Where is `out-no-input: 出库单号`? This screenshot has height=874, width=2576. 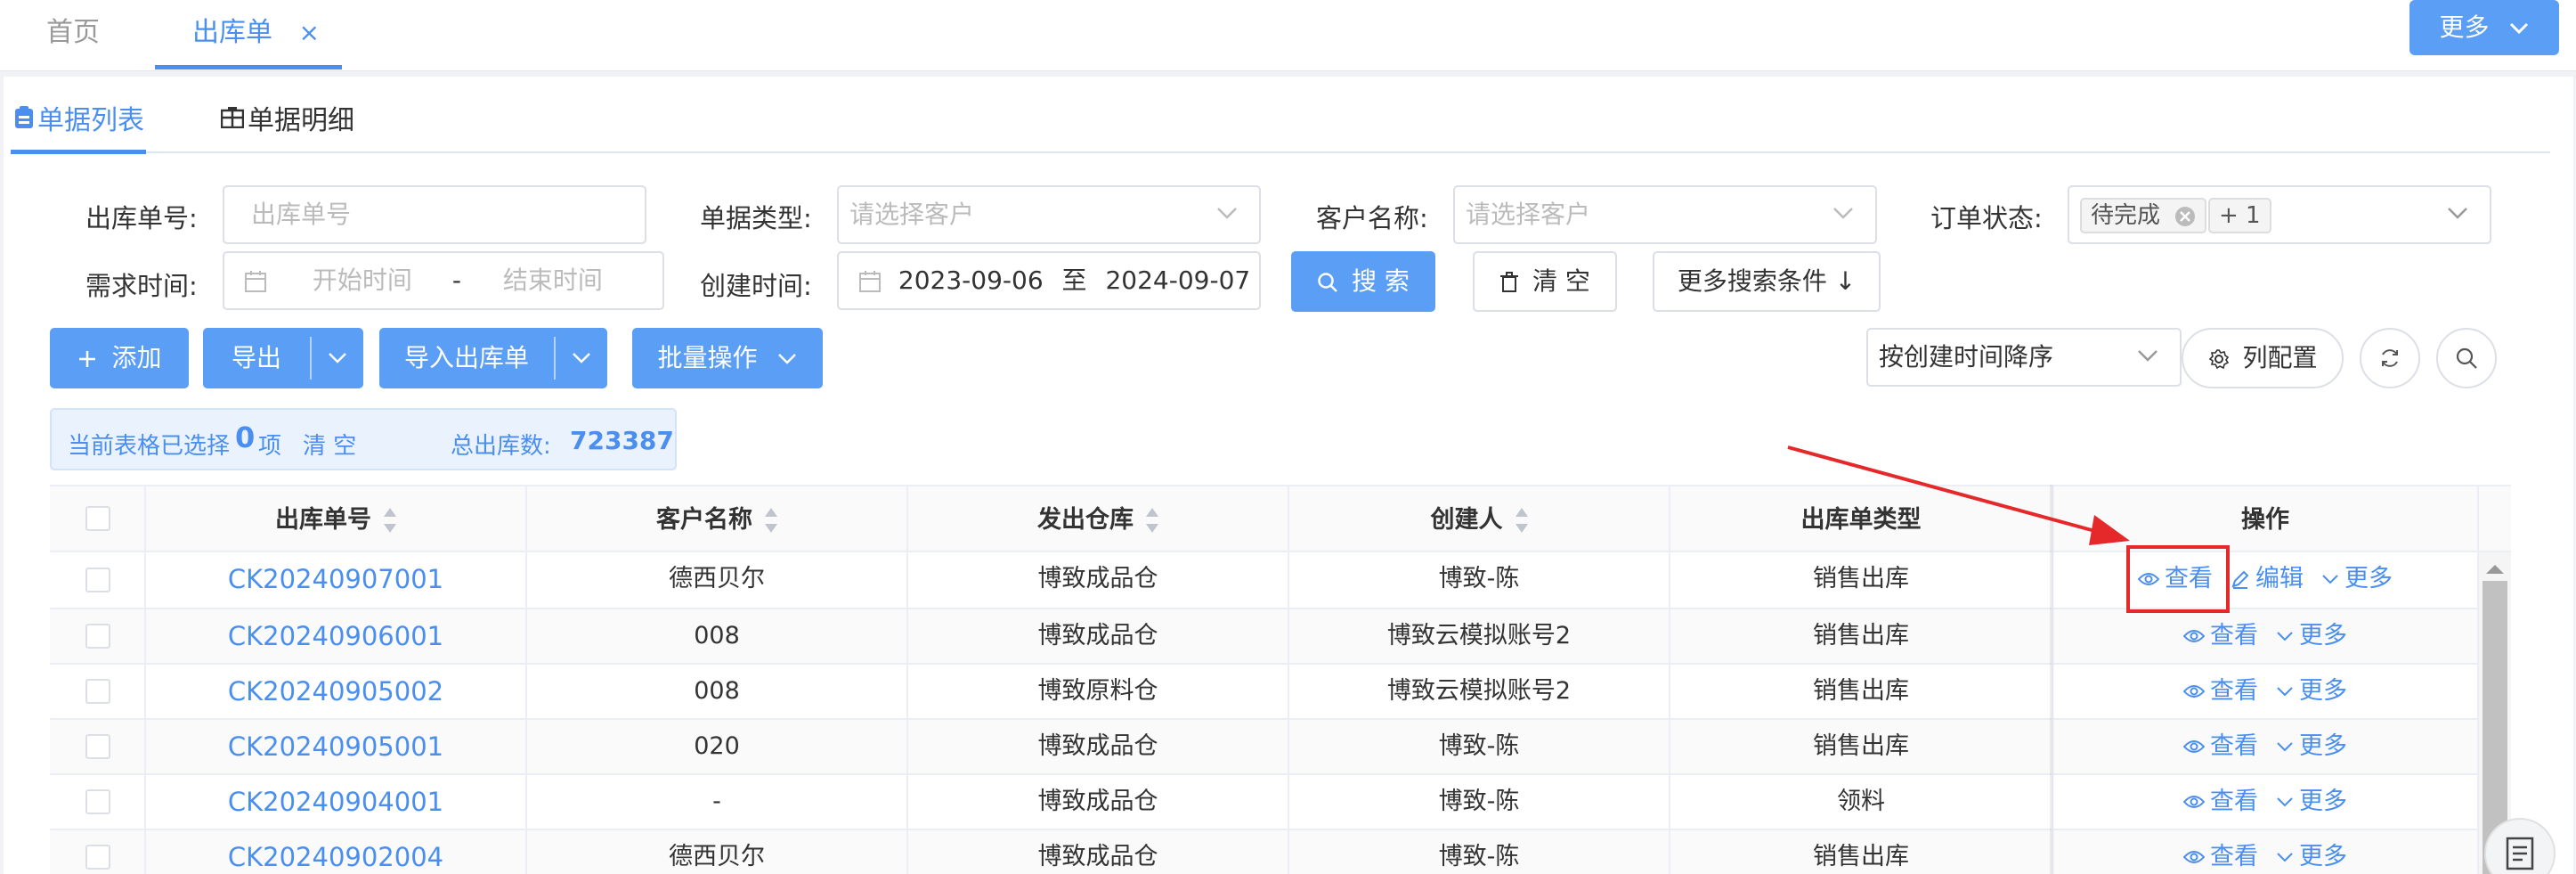
out-no-input: 出库单号 is located at coordinates (434, 214).